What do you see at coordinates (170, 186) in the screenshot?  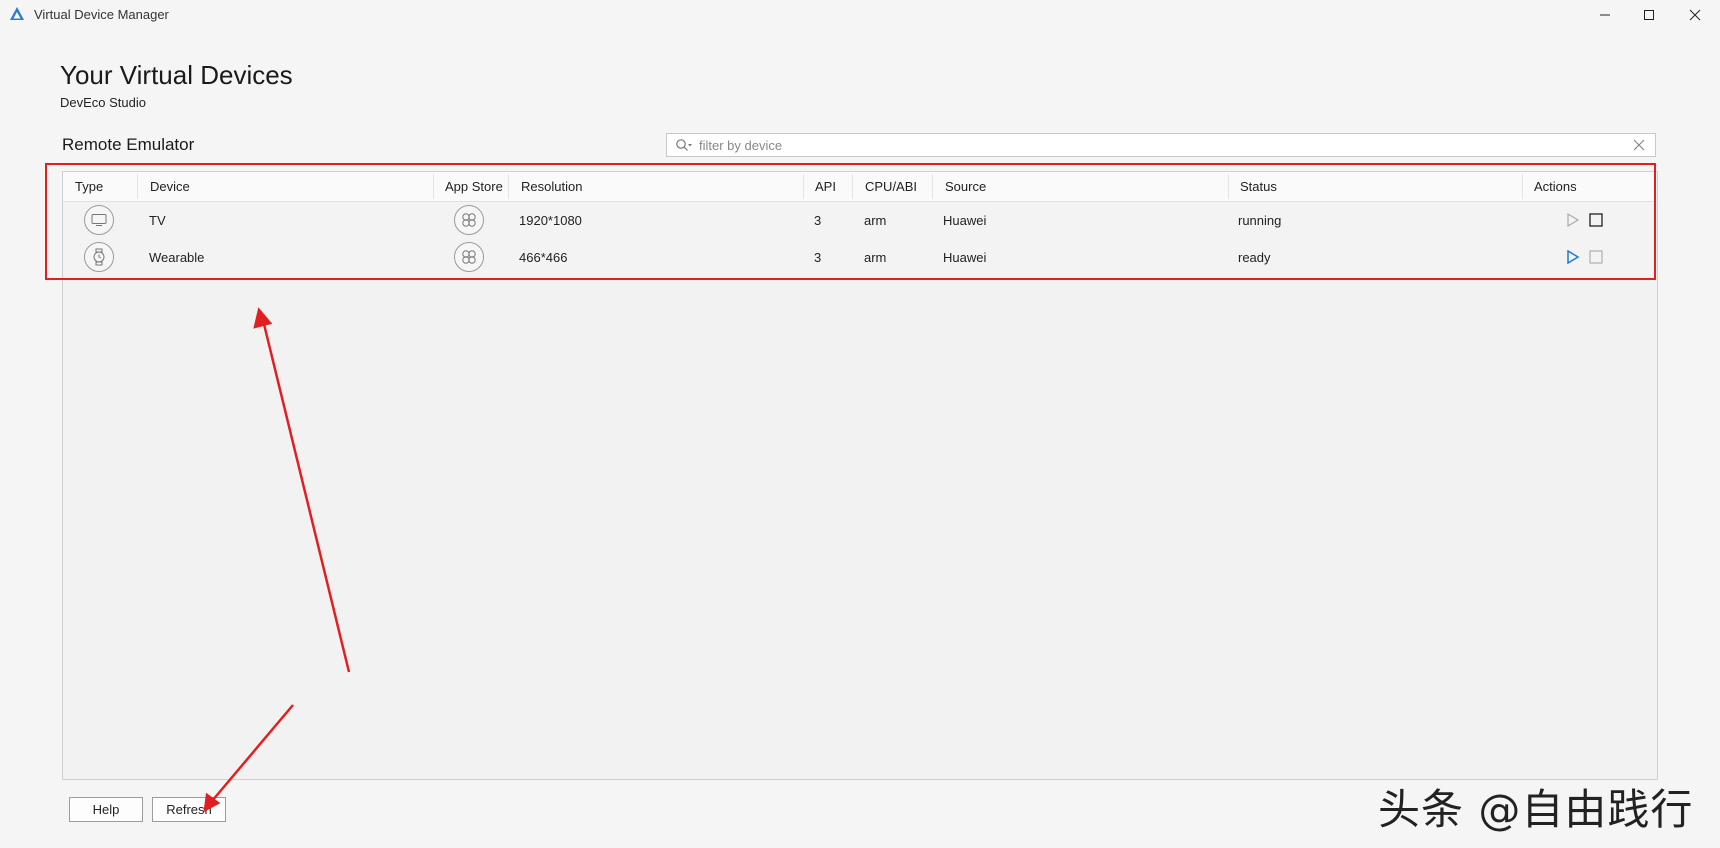 I see `column-header-device: Device` at bounding box center [170, 186].